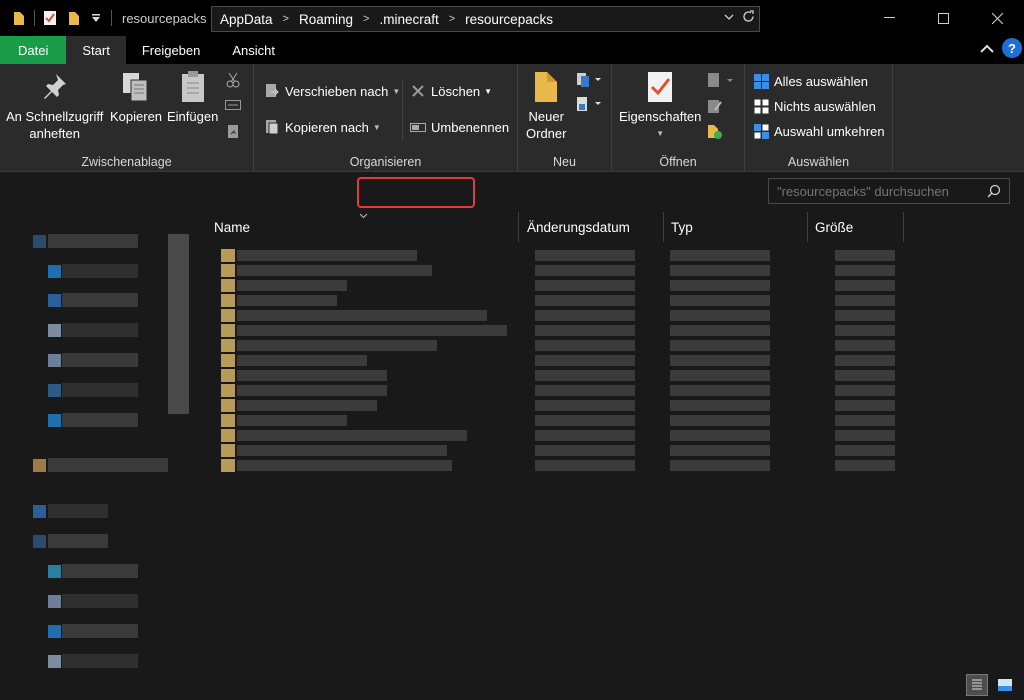  I want to click on new-item-icon, so click(589, 80).